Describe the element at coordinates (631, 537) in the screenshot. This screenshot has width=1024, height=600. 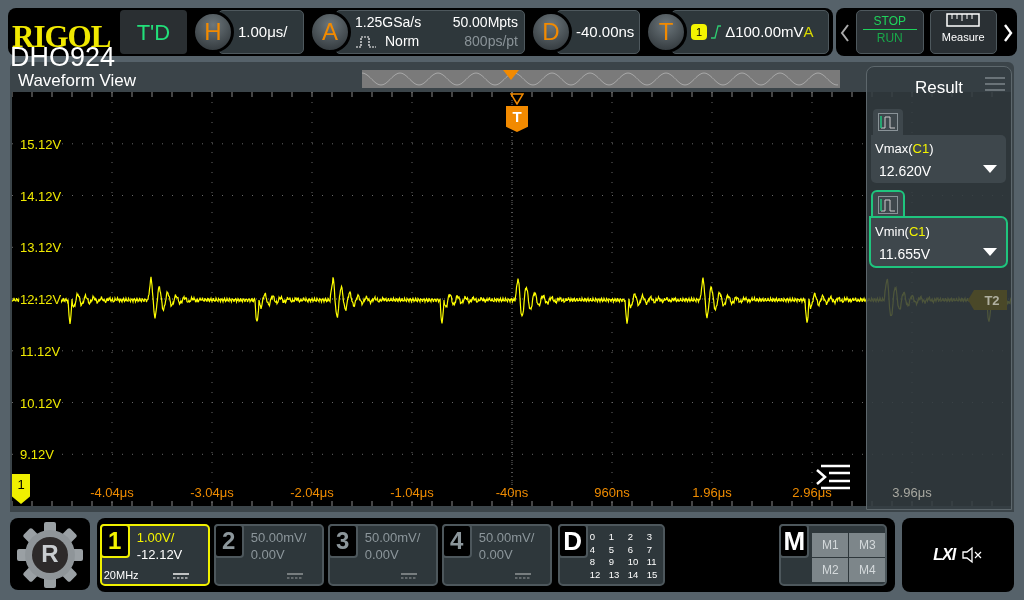
I see `bit-label: 2` at that location.